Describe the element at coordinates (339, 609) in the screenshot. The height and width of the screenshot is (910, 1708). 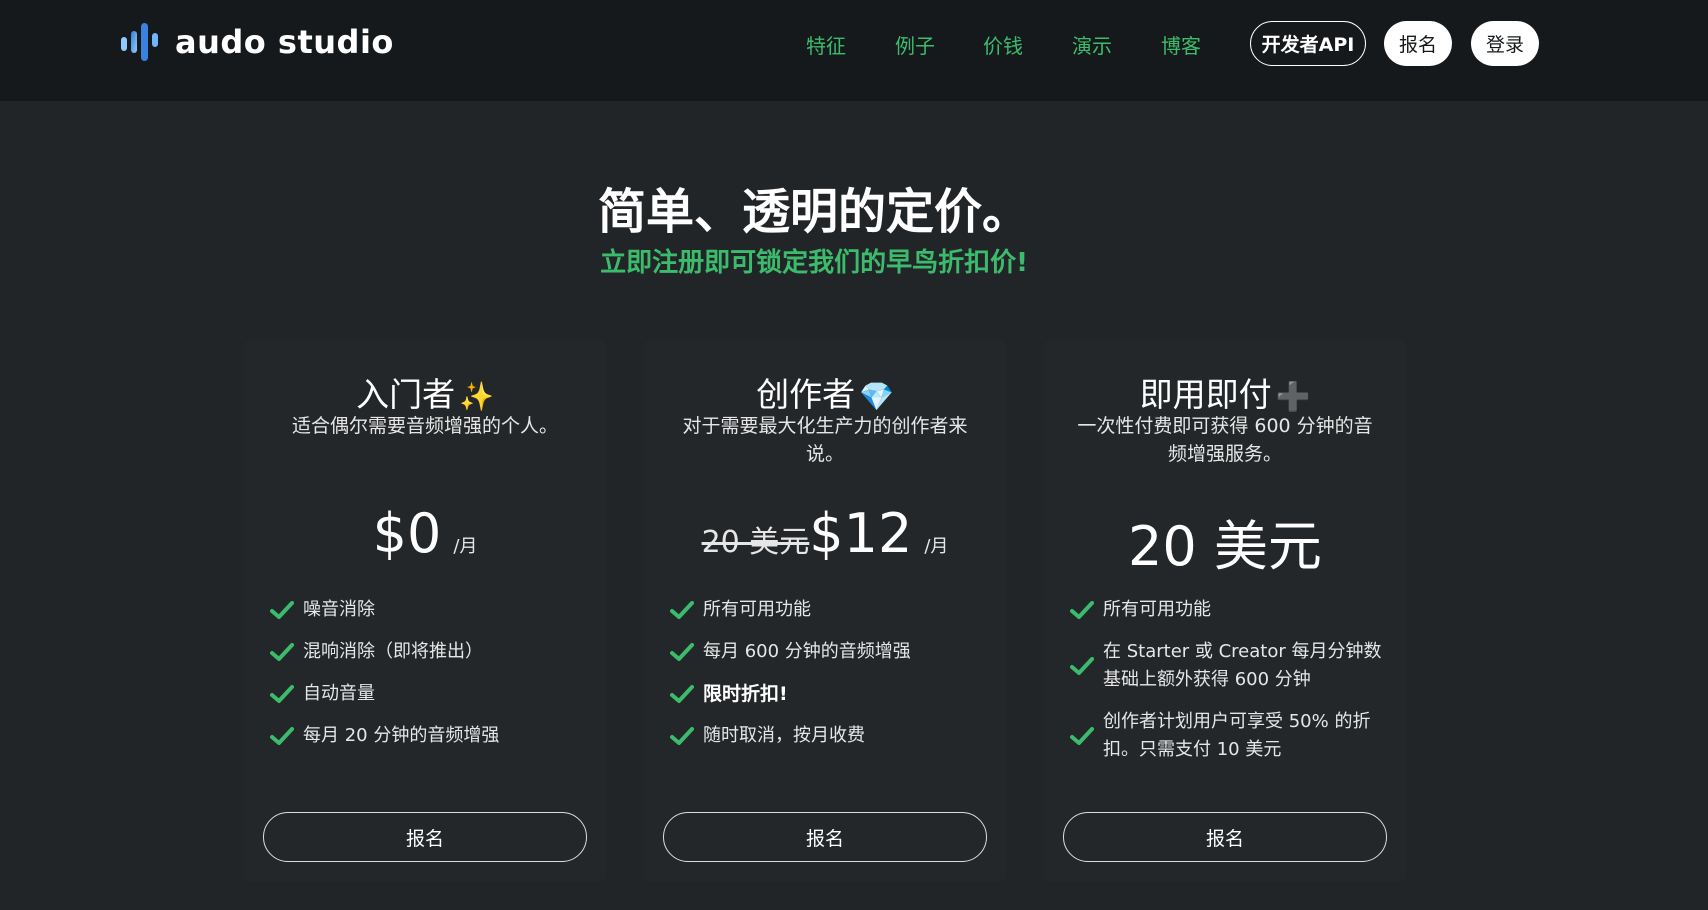
I see `feature-text: 噪音消除` at that location.